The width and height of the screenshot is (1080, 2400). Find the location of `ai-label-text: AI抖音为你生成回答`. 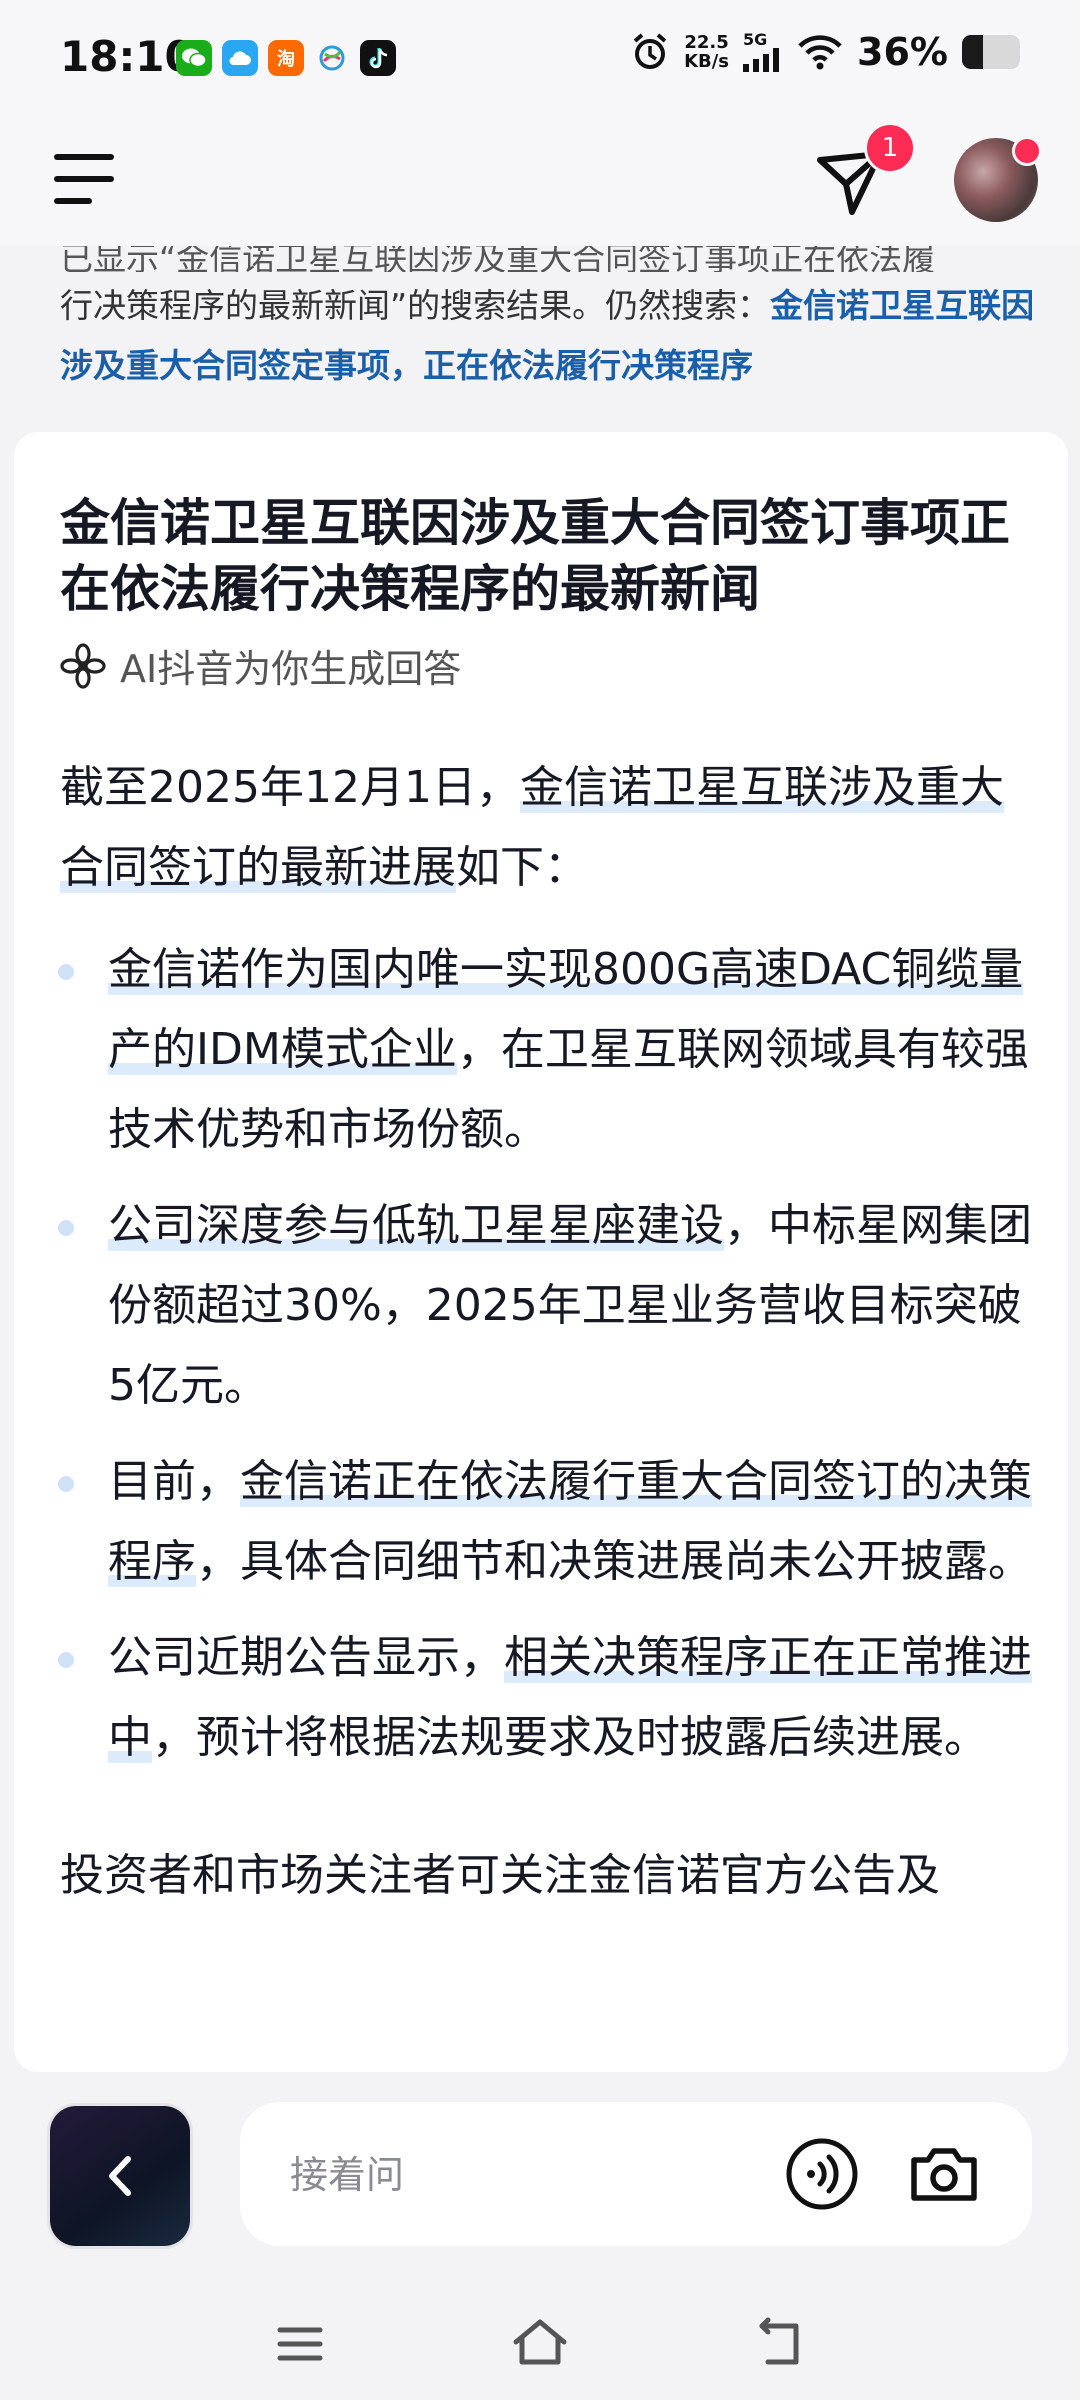

ai-label-text: AI抖音为你生成回答 is located at coordinates (291, 669).